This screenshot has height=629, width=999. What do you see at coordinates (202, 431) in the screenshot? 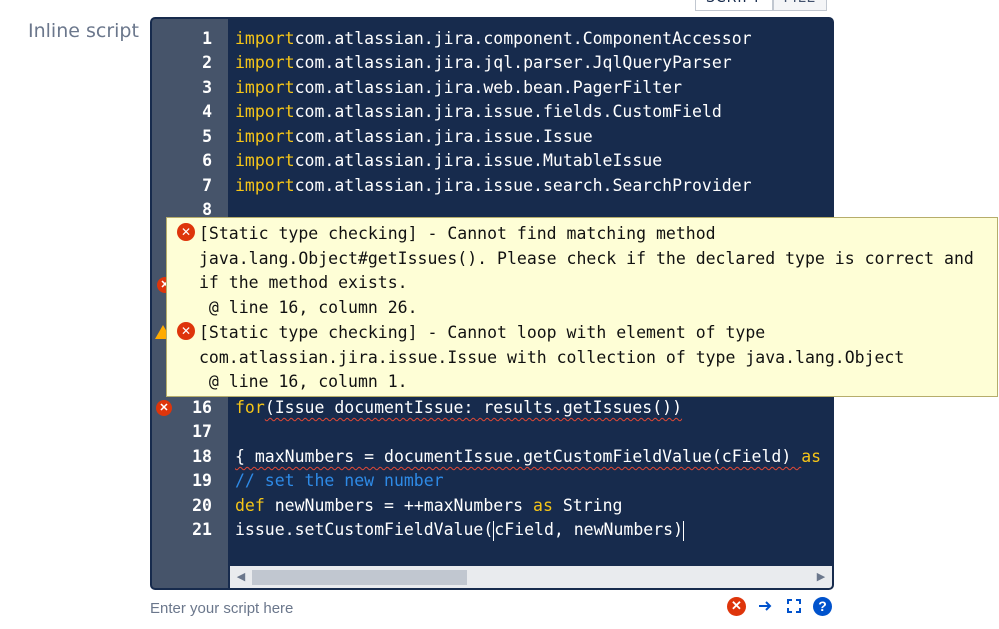
I see `line-number: 17` at bounding box center [202, 431].